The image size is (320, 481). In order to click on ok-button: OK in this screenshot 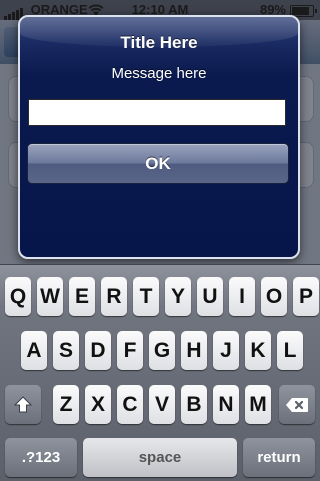, I will do `click(158, 163)`.